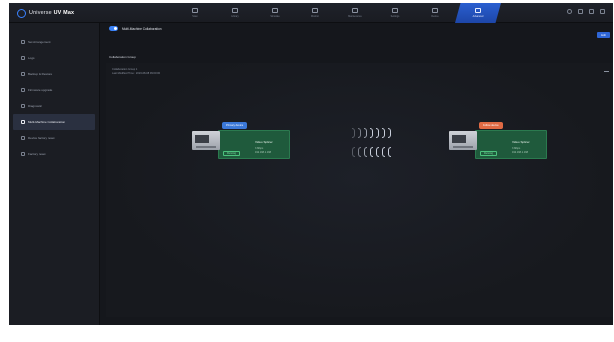 The width and height of the screenshot is (614, 342). Describe the element at coordinates (23, 154) in the screenshot. I see `factory-icon` at that location.